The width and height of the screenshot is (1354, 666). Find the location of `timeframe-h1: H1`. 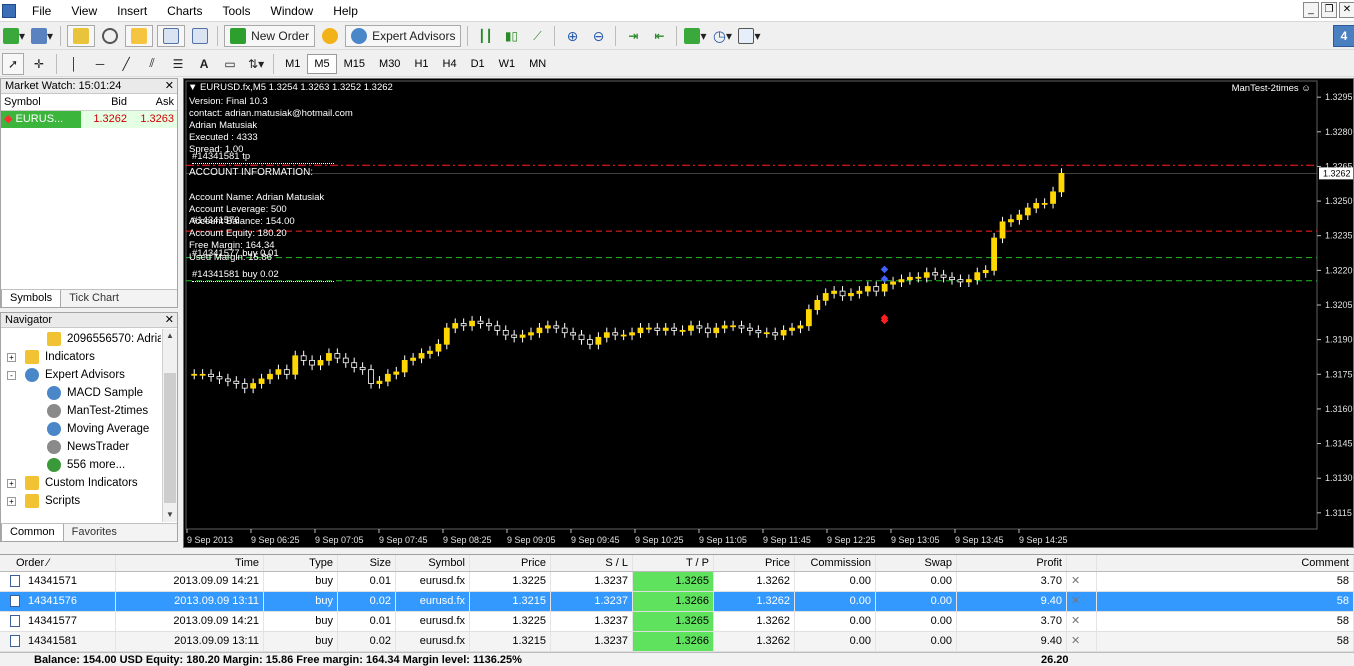

timeframe-h1: H1 is located at coordinates (421, 64).